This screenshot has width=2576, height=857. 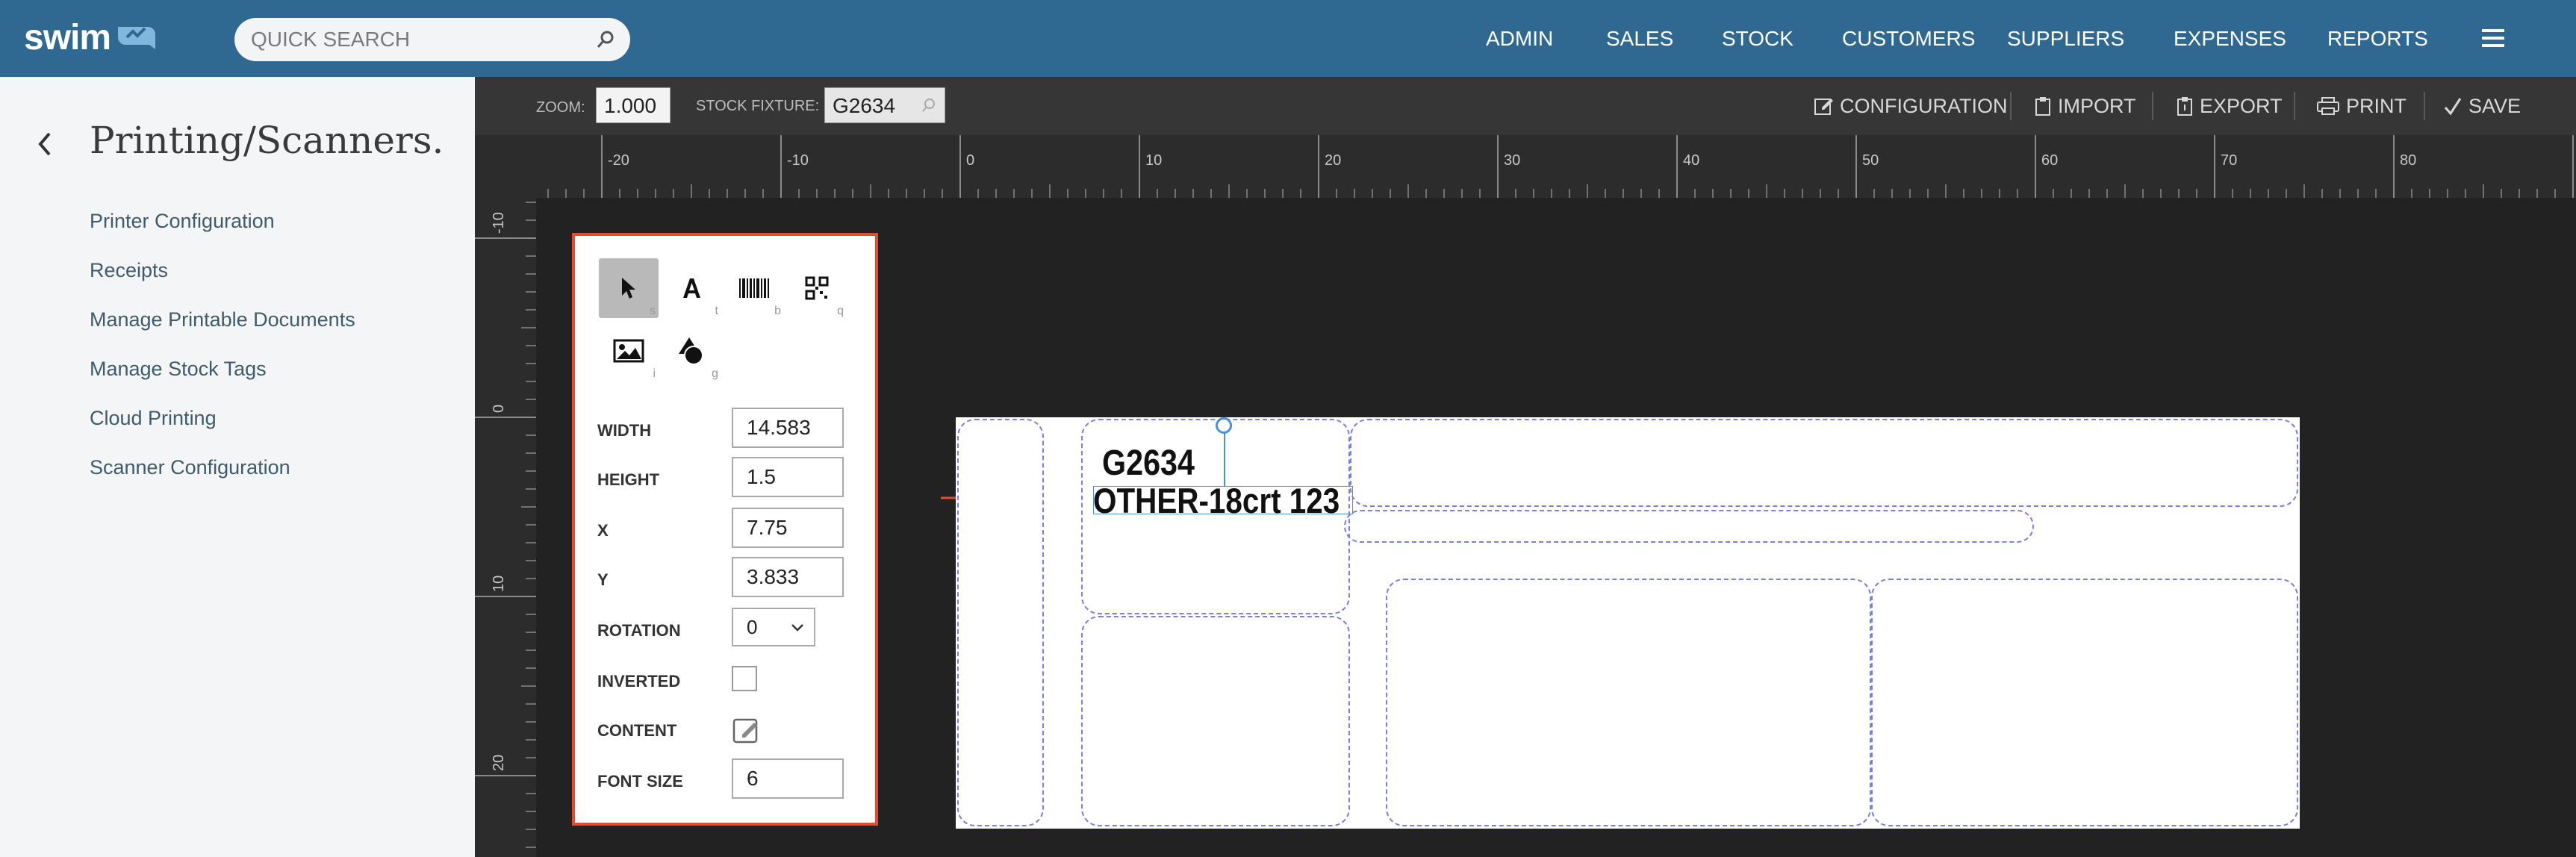 What do you see at coordinates (654, 374) in the screenshot?
I see `tool-key: i` at bounding box center [654, 374].